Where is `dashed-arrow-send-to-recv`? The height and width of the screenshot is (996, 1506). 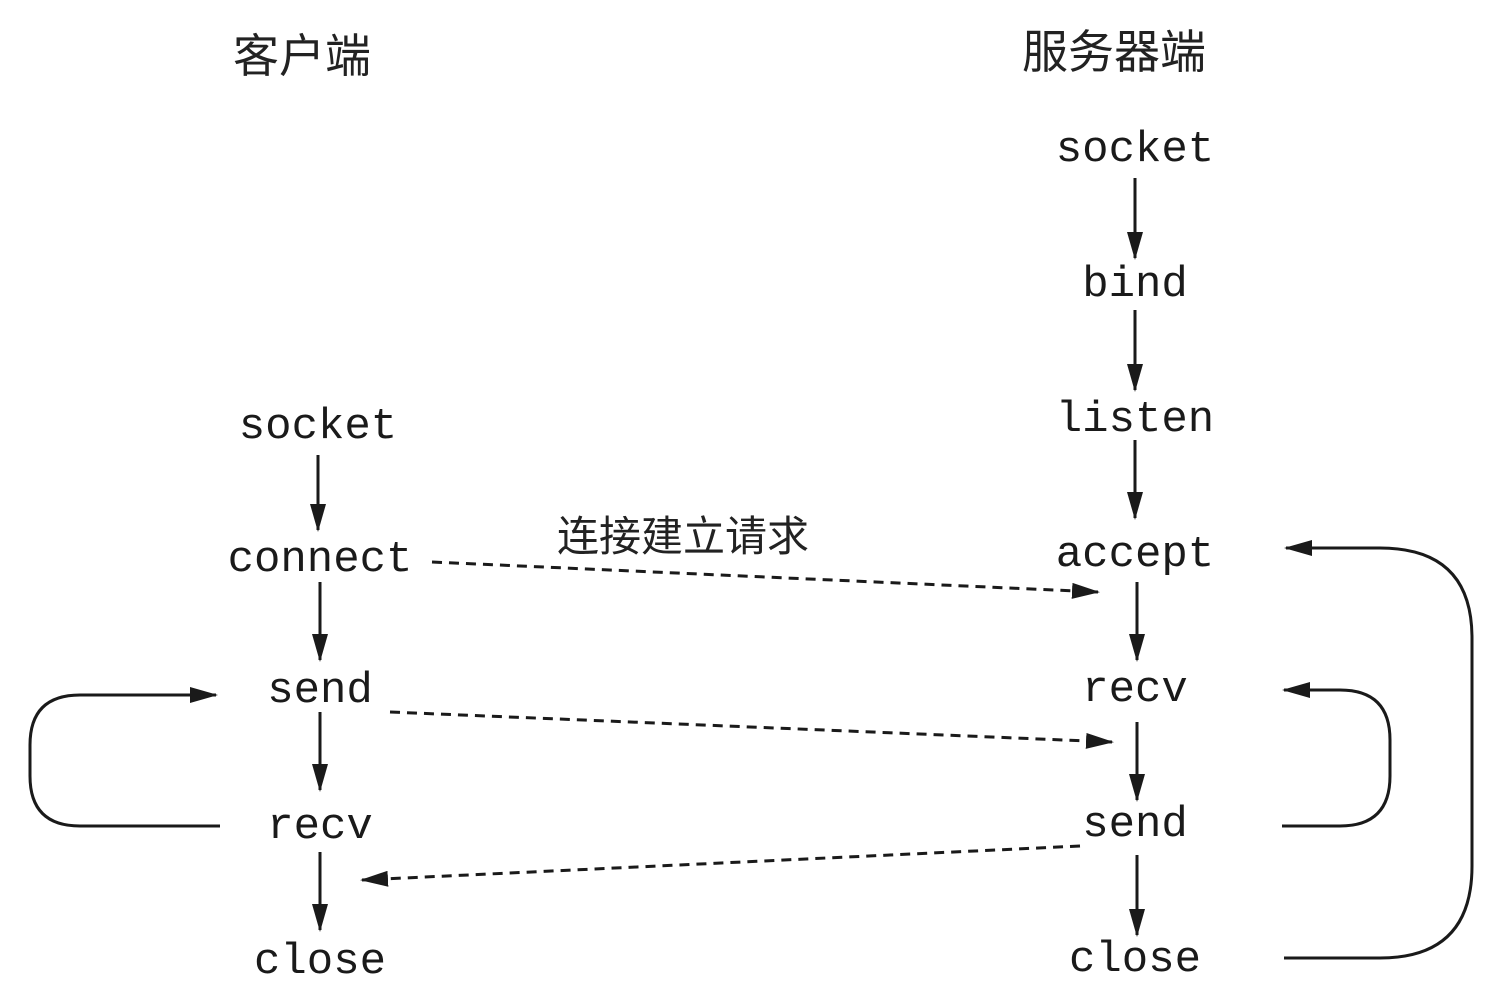 dashed-arrow-send-to-recv is located at coordinates (751, 729).